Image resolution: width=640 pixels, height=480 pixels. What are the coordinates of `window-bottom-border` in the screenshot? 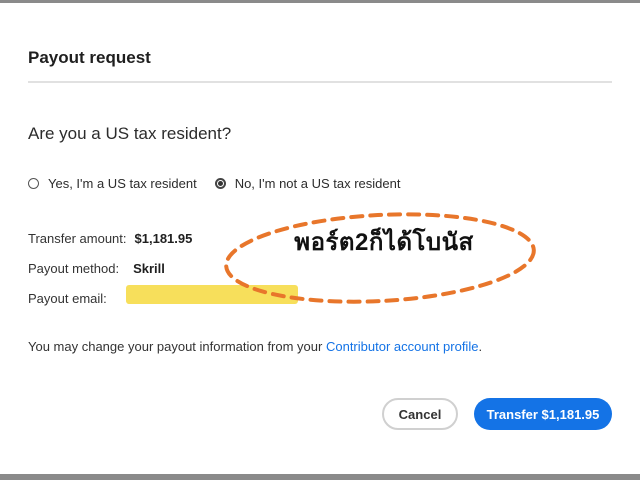 It's located at (320, 477).